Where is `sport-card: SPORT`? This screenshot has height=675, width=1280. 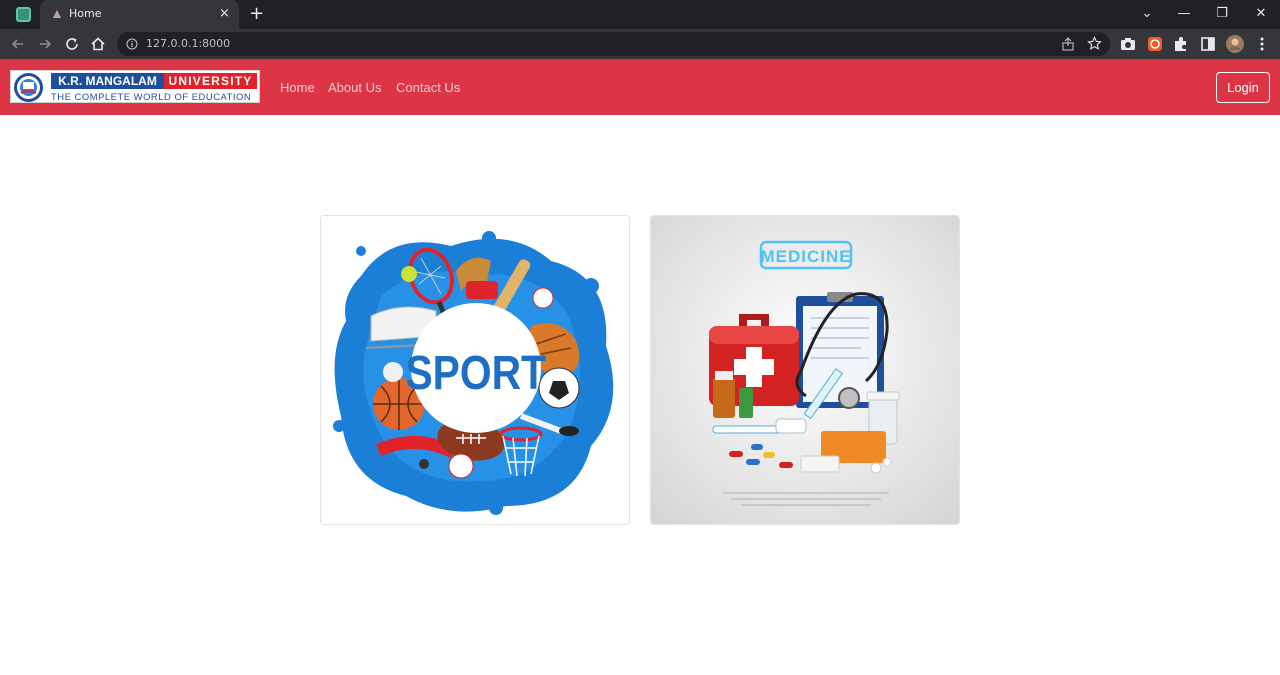 sport-card: SPORT is located at coordinates (475, 370).